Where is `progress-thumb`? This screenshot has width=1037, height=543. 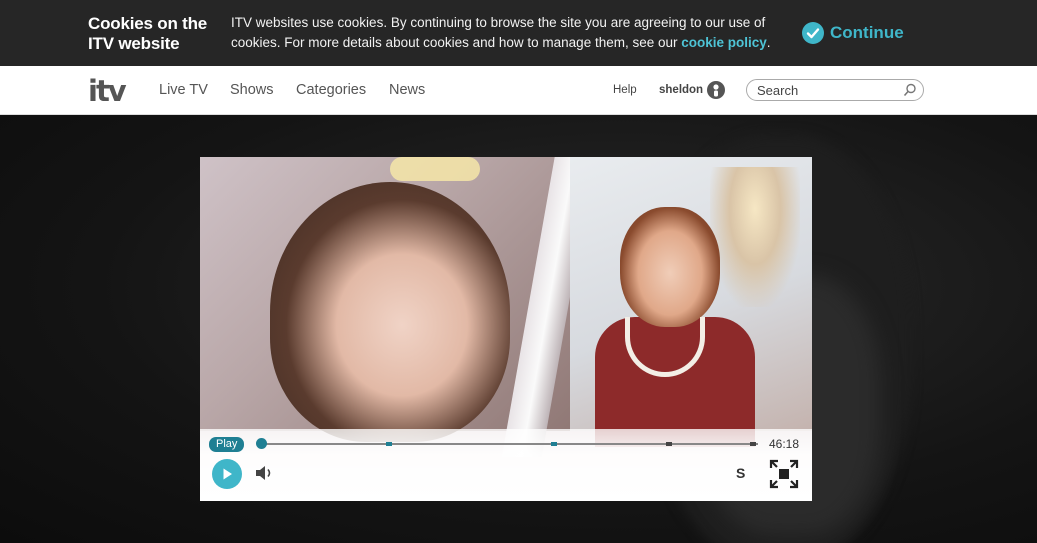 progress-thumb is located at coordinates (261, 443).